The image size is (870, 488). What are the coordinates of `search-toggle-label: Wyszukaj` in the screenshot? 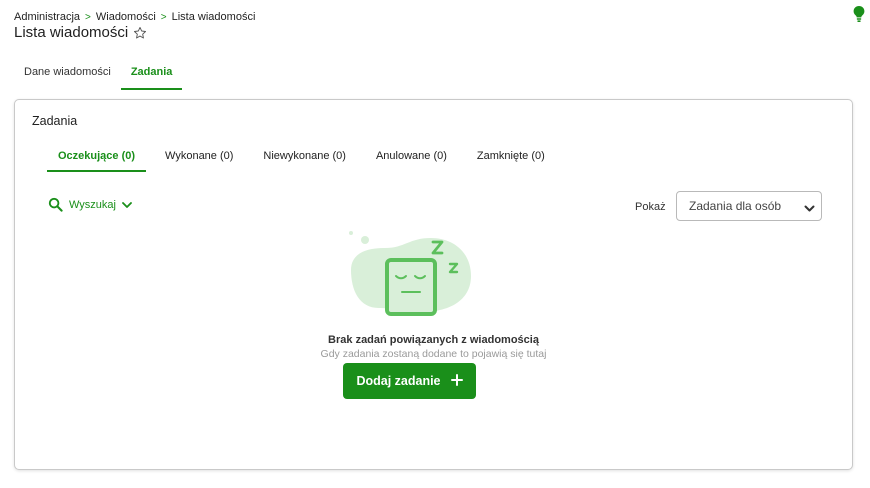 It's located at (92, 204).